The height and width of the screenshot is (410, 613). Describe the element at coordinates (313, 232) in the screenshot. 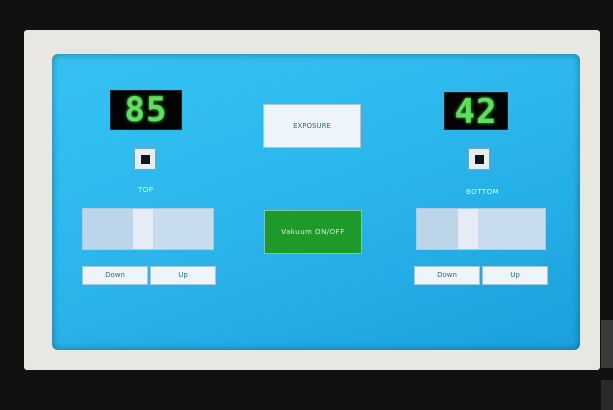

I see `vacuum-toggle-button: Vakuum ON/OFF` at that location.